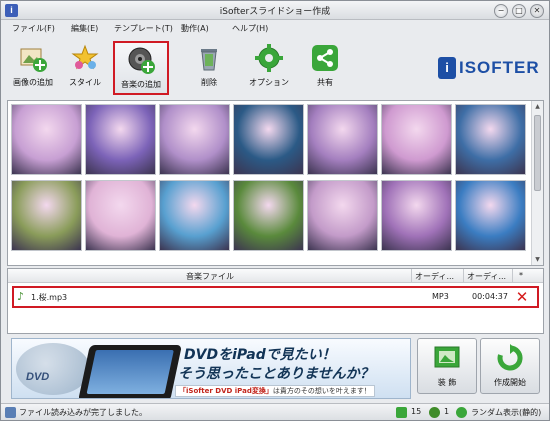  What do you see at coordinates (490, 296) in the screenshot?
I see `music-duration: 00:04:37` at bounding box center [490, 296].